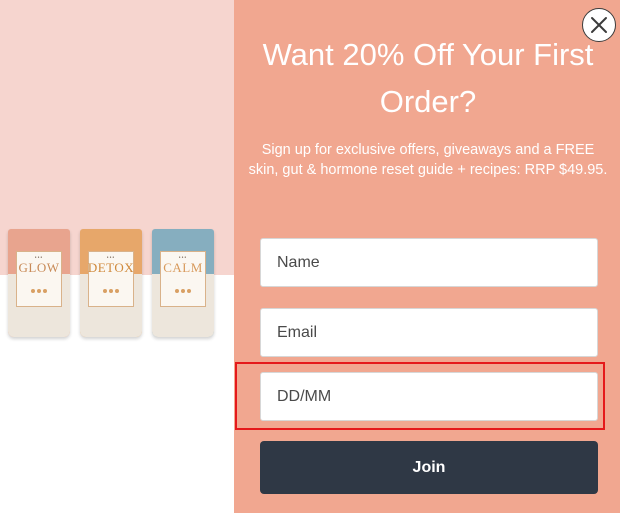 The image size is (620, 513). What do you see at coordinates (429, 332) in the screenshot?
I see `email-input` at bounding box center [429, 332].